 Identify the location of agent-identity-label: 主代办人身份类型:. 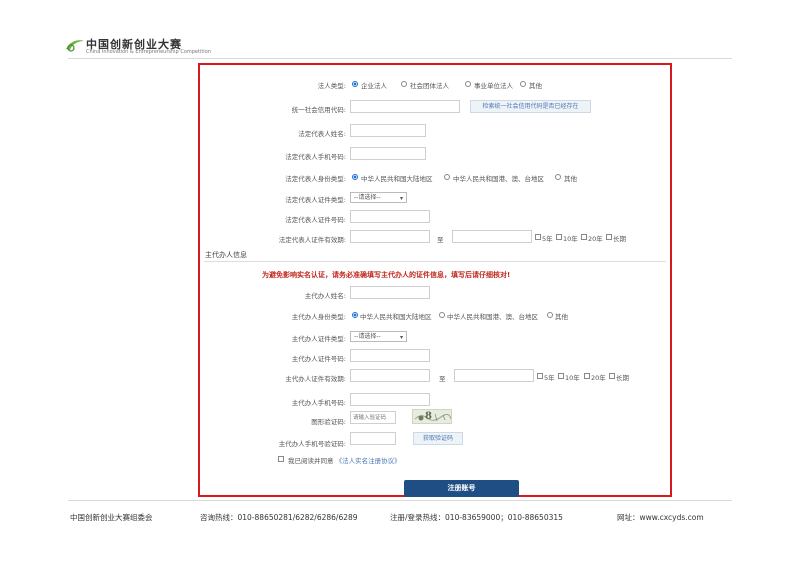
(318, 317).